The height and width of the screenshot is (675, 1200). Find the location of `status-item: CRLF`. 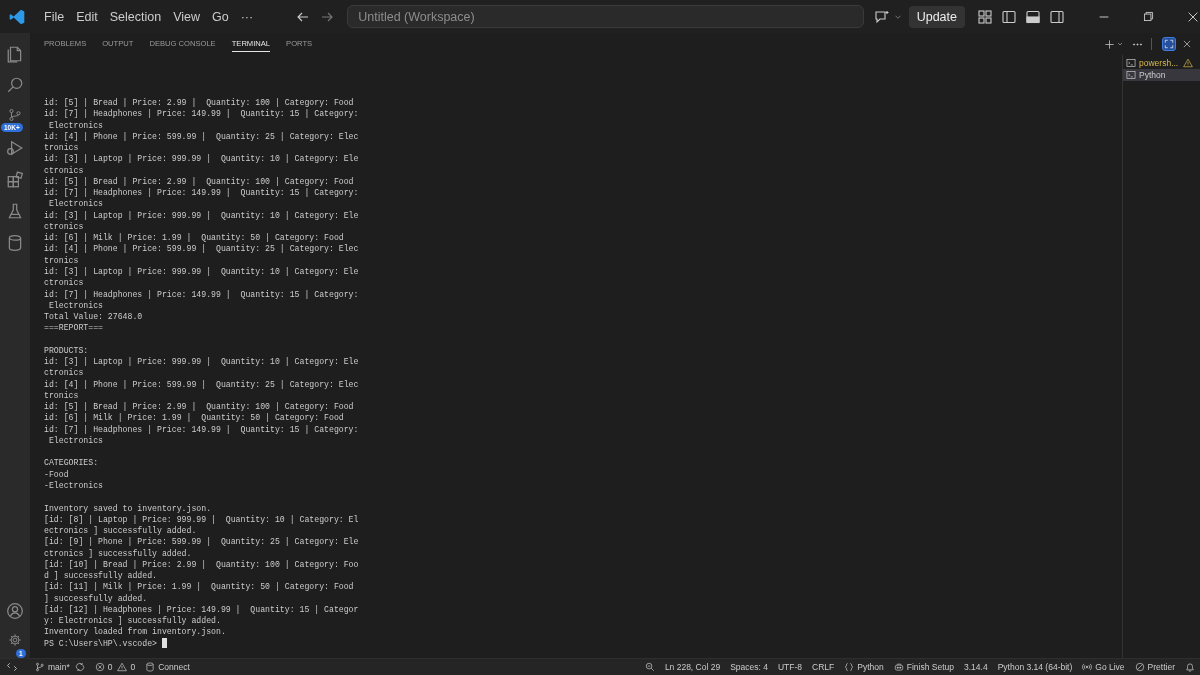

status-item: CRLF is located at coordinates (823, 667).